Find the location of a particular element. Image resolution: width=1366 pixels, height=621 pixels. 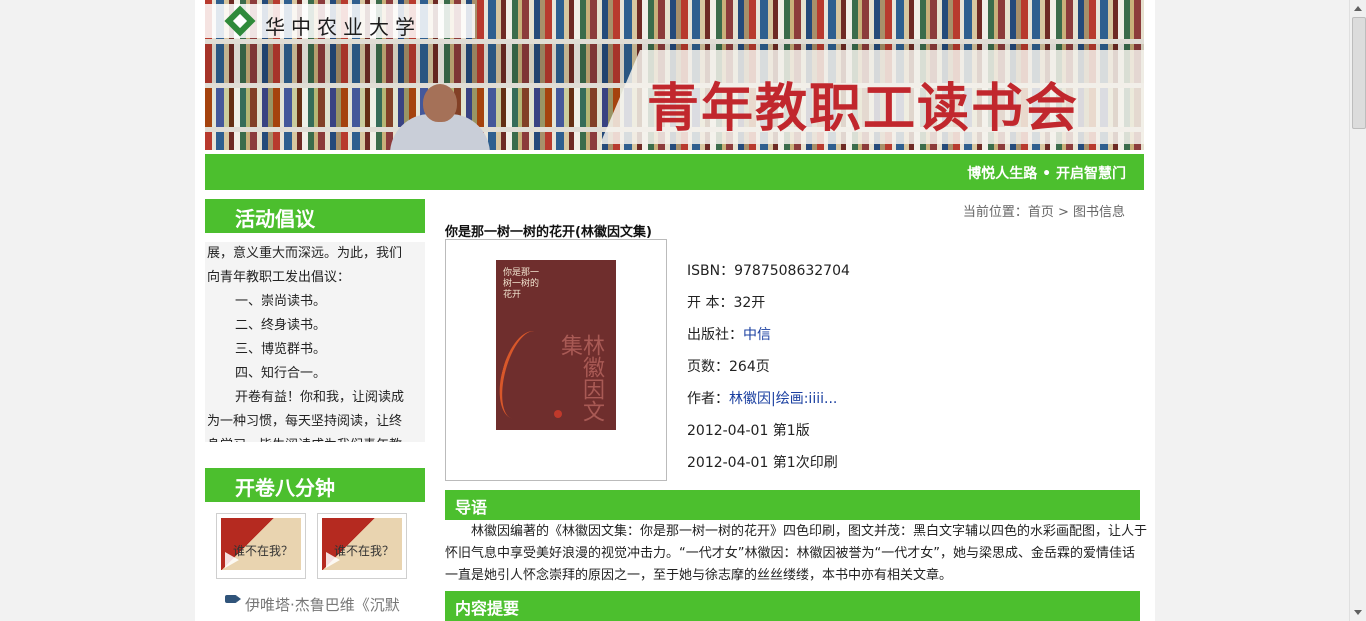

activity-line: 开卷有益！你和我，让阅读成 is located at coordinates (320, 397).